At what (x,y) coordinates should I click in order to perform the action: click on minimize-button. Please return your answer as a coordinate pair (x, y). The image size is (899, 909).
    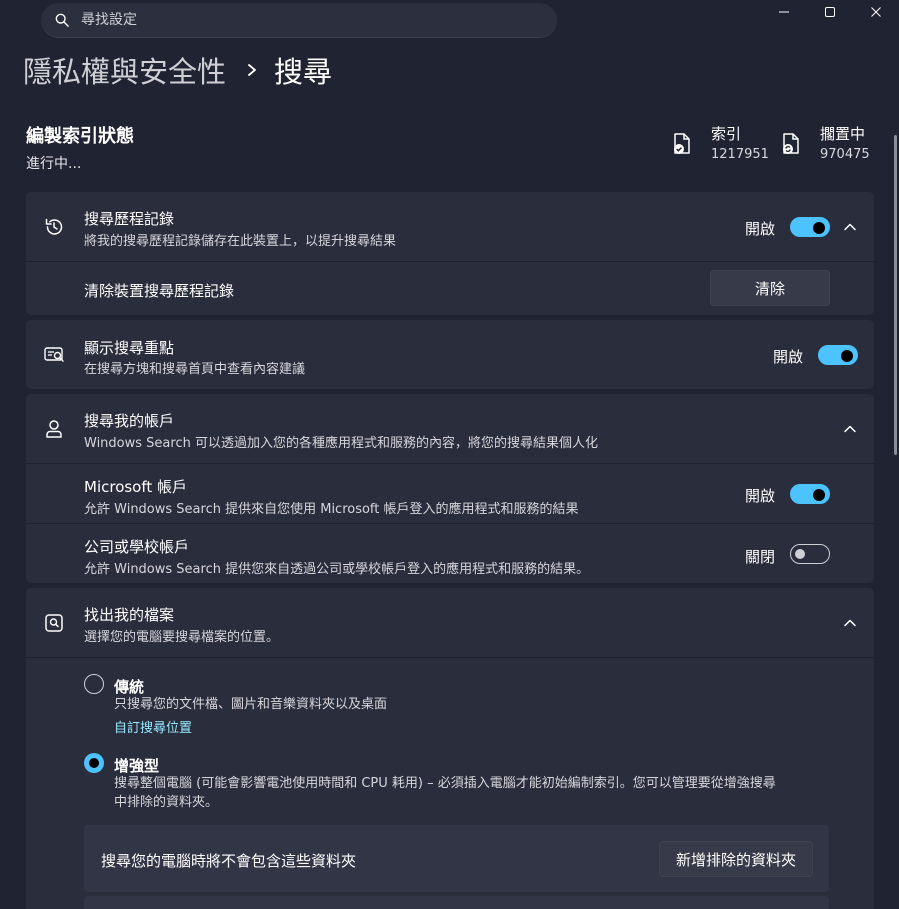
    Looking at the image, I should click on (784, 12).